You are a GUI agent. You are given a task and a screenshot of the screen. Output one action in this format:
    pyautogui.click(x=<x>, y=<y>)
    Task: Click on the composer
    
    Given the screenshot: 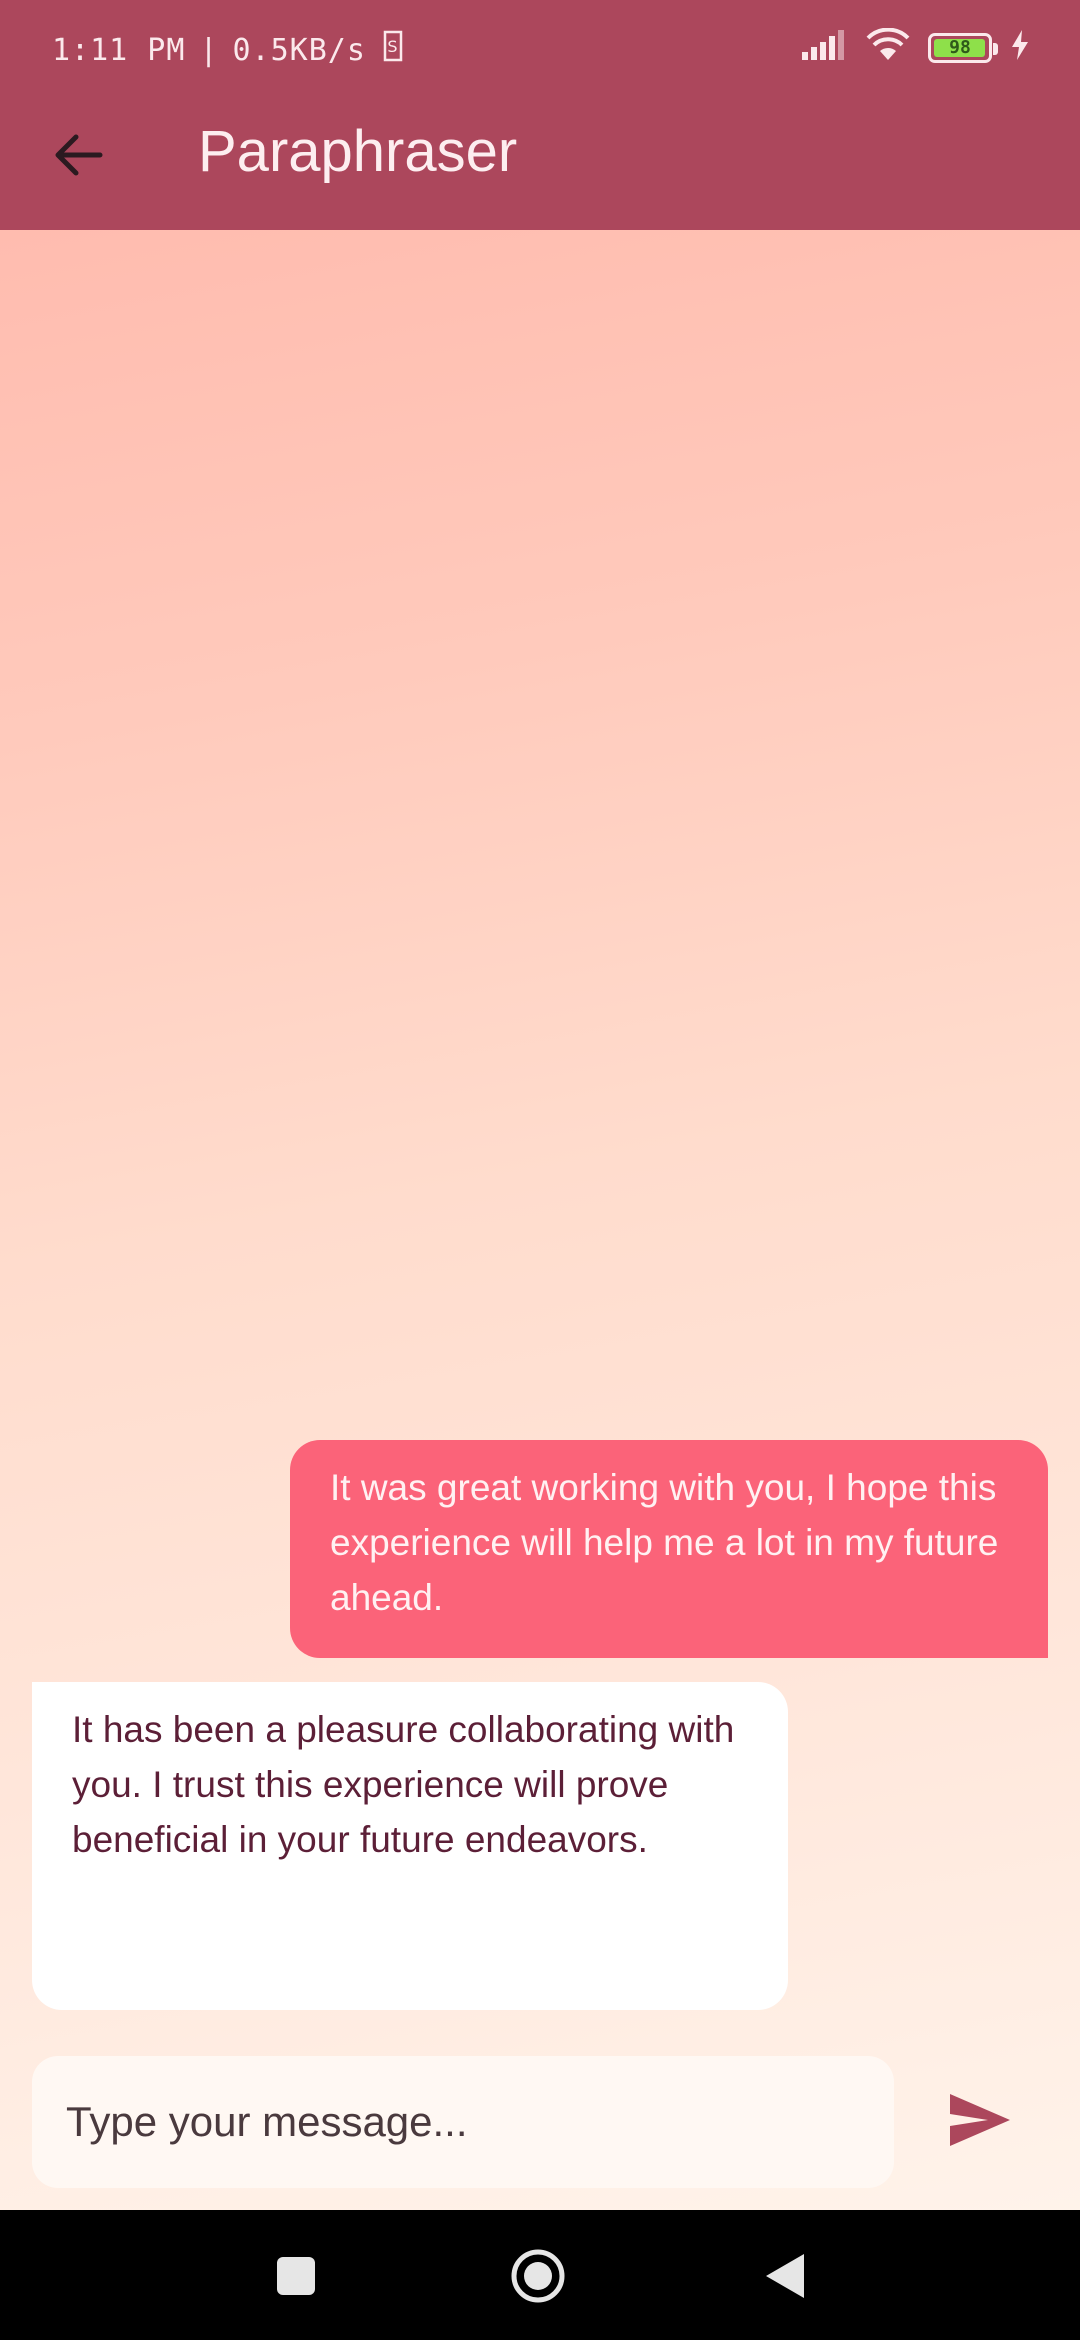 What is the action you would take?
    pyautogui.click(x=541, y=2122)
    